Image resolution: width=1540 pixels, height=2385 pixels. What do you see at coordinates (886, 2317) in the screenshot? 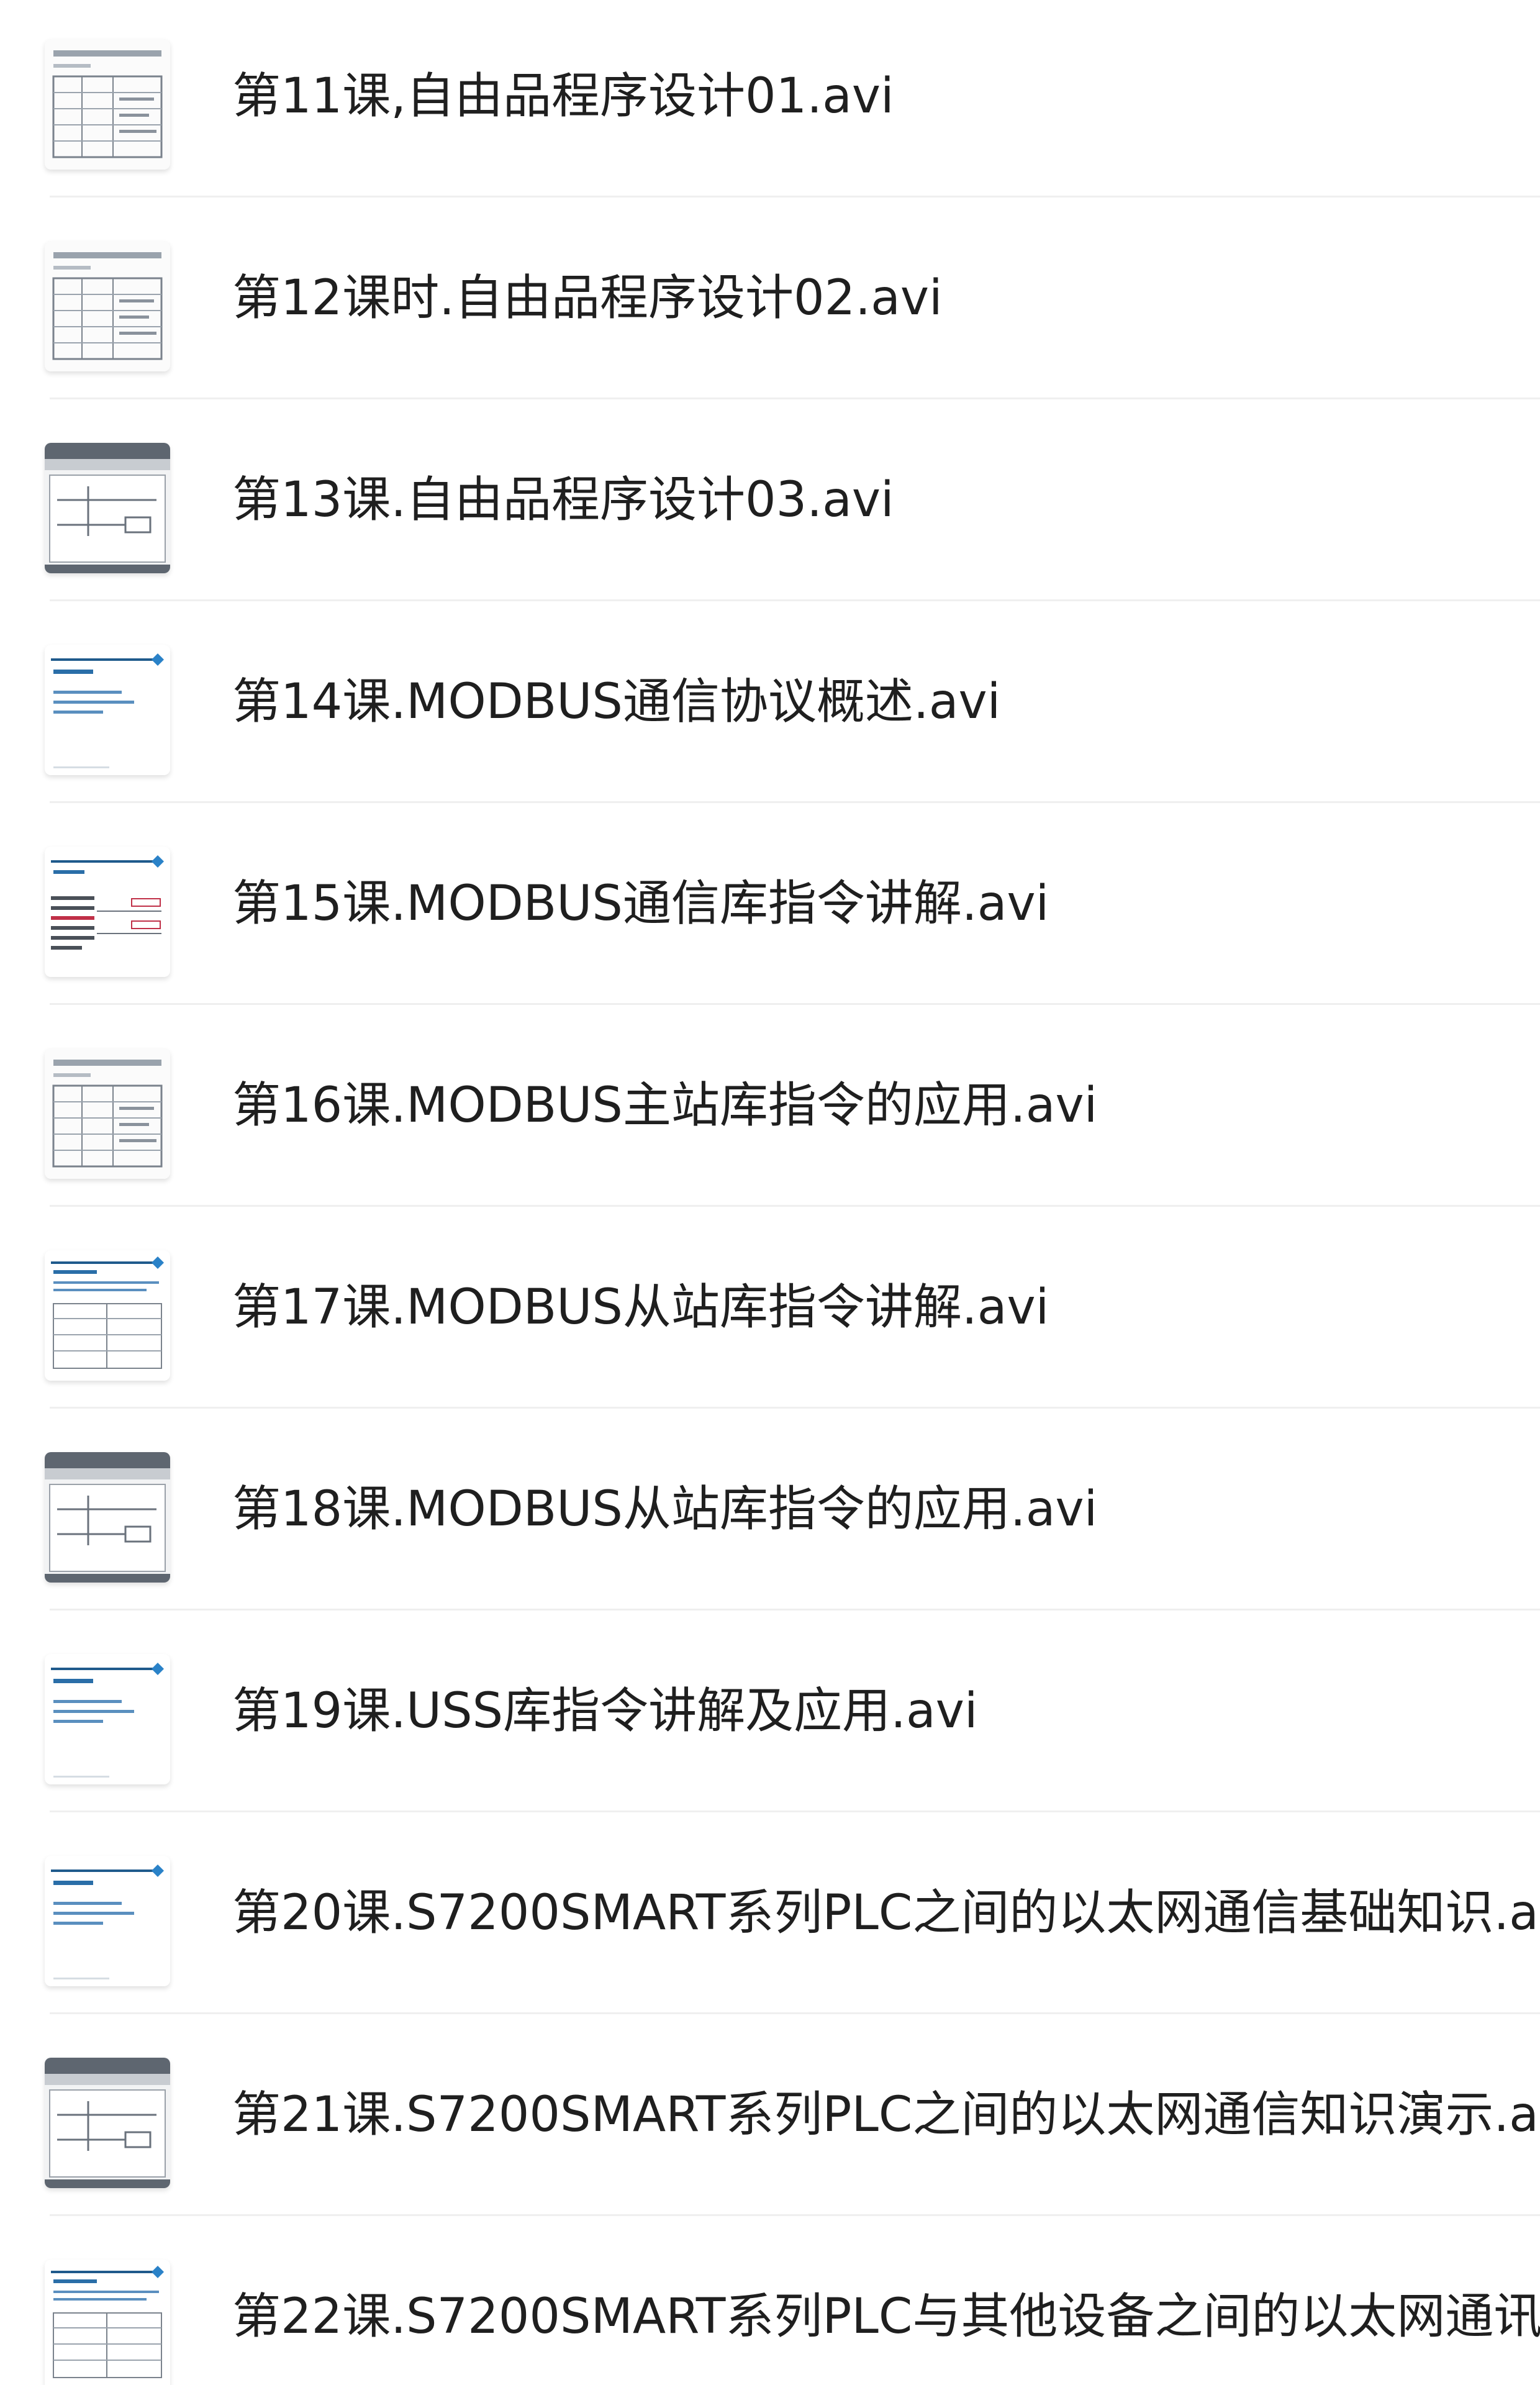
I see `file-name: 第22课.S7200SMART系列PLC与其他设备之间的以太网通讯.avi` at bounding box center [886, 2317].